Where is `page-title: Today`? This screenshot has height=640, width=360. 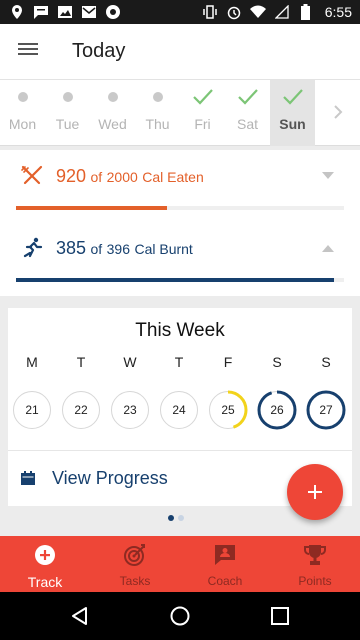 page-title: Today is located at coordinates (99, 51).